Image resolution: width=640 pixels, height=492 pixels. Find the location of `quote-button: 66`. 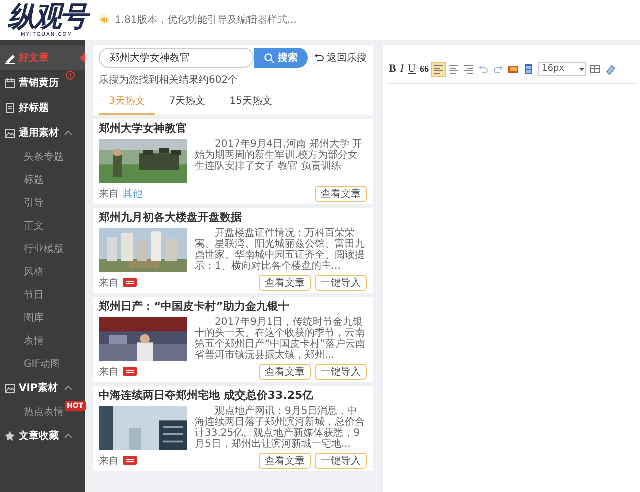

quote-button: 66 is located at coordinates (424, 69).